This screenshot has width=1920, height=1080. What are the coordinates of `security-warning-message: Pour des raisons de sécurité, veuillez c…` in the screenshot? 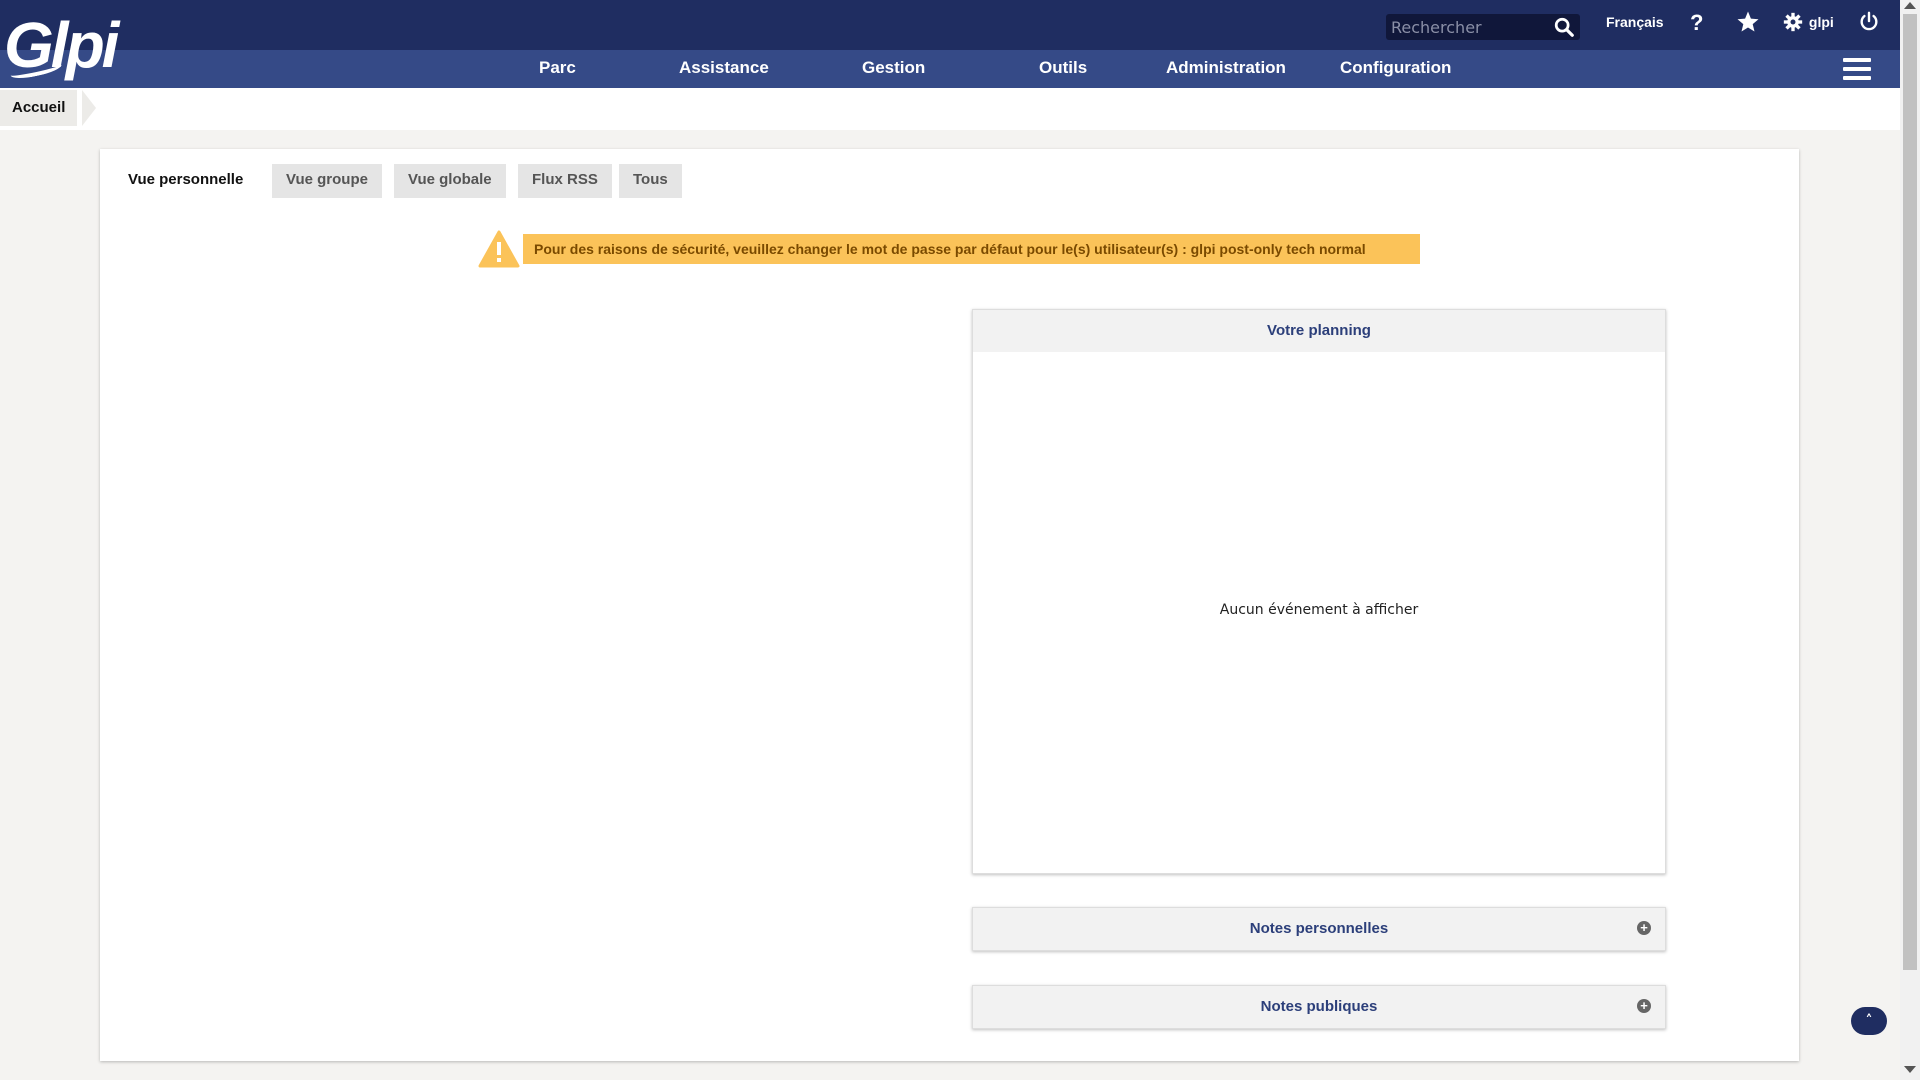 It's located at (971, 249).